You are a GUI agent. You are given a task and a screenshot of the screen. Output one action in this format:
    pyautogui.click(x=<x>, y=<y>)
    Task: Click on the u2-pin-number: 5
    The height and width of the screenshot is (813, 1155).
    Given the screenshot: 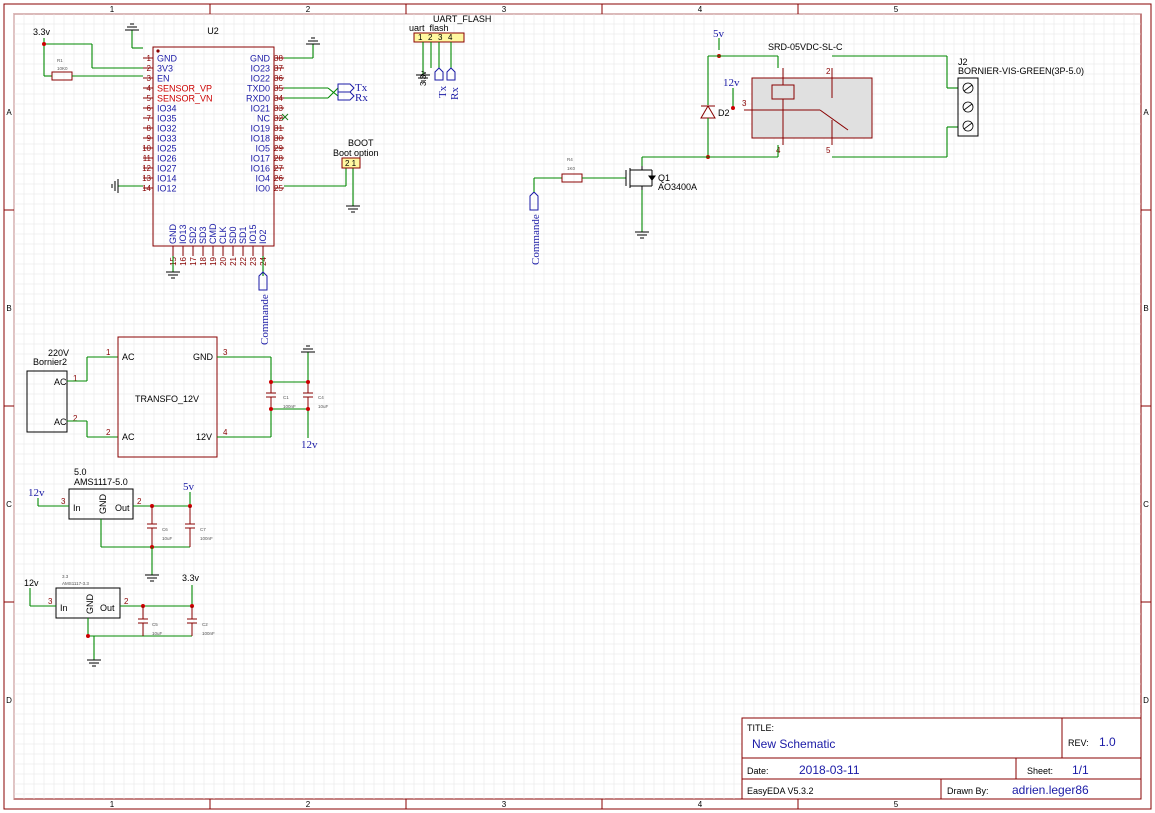 What is the action you would take?
    pyautogui.click(x=149, y=98)
    